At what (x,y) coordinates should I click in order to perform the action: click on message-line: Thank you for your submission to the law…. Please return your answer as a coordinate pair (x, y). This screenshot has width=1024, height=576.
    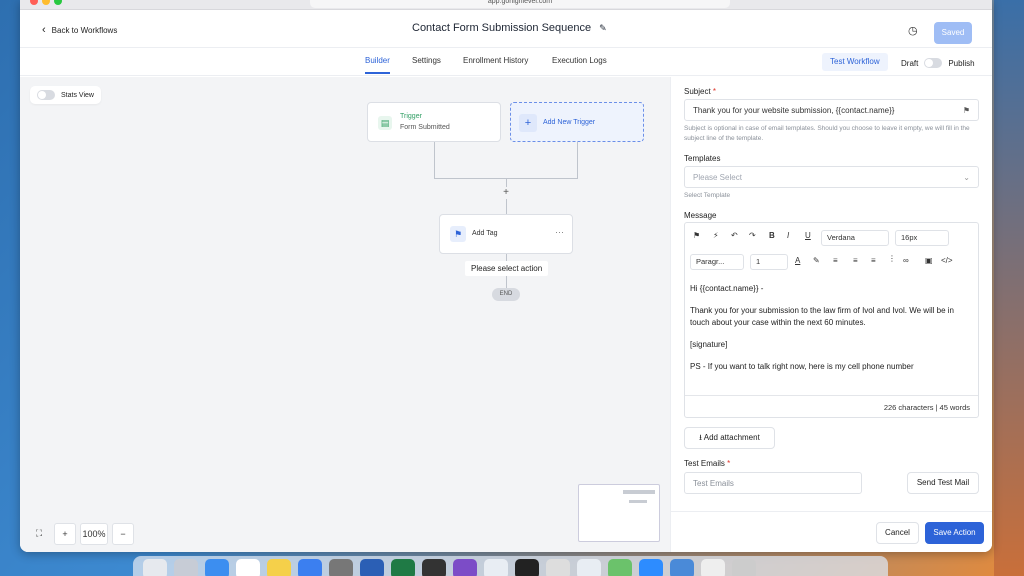
    Looking at the image, I should click on (822, 316).